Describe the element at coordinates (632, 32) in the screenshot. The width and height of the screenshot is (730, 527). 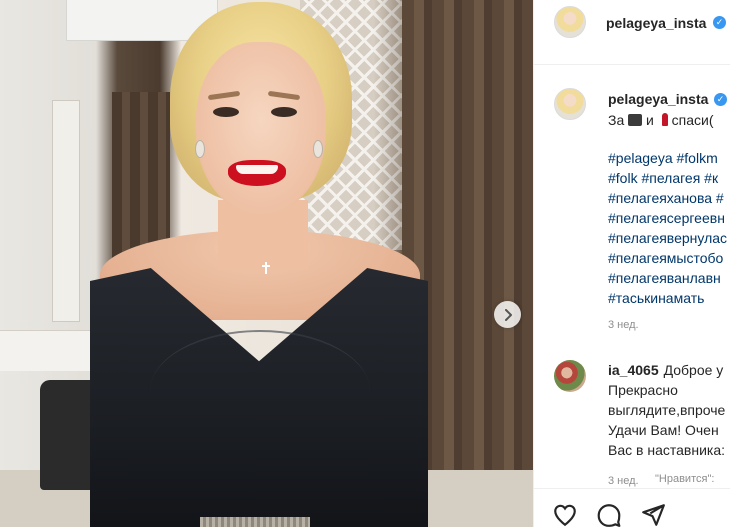
I see `post-header: pelageya_insta ✓` at that location.